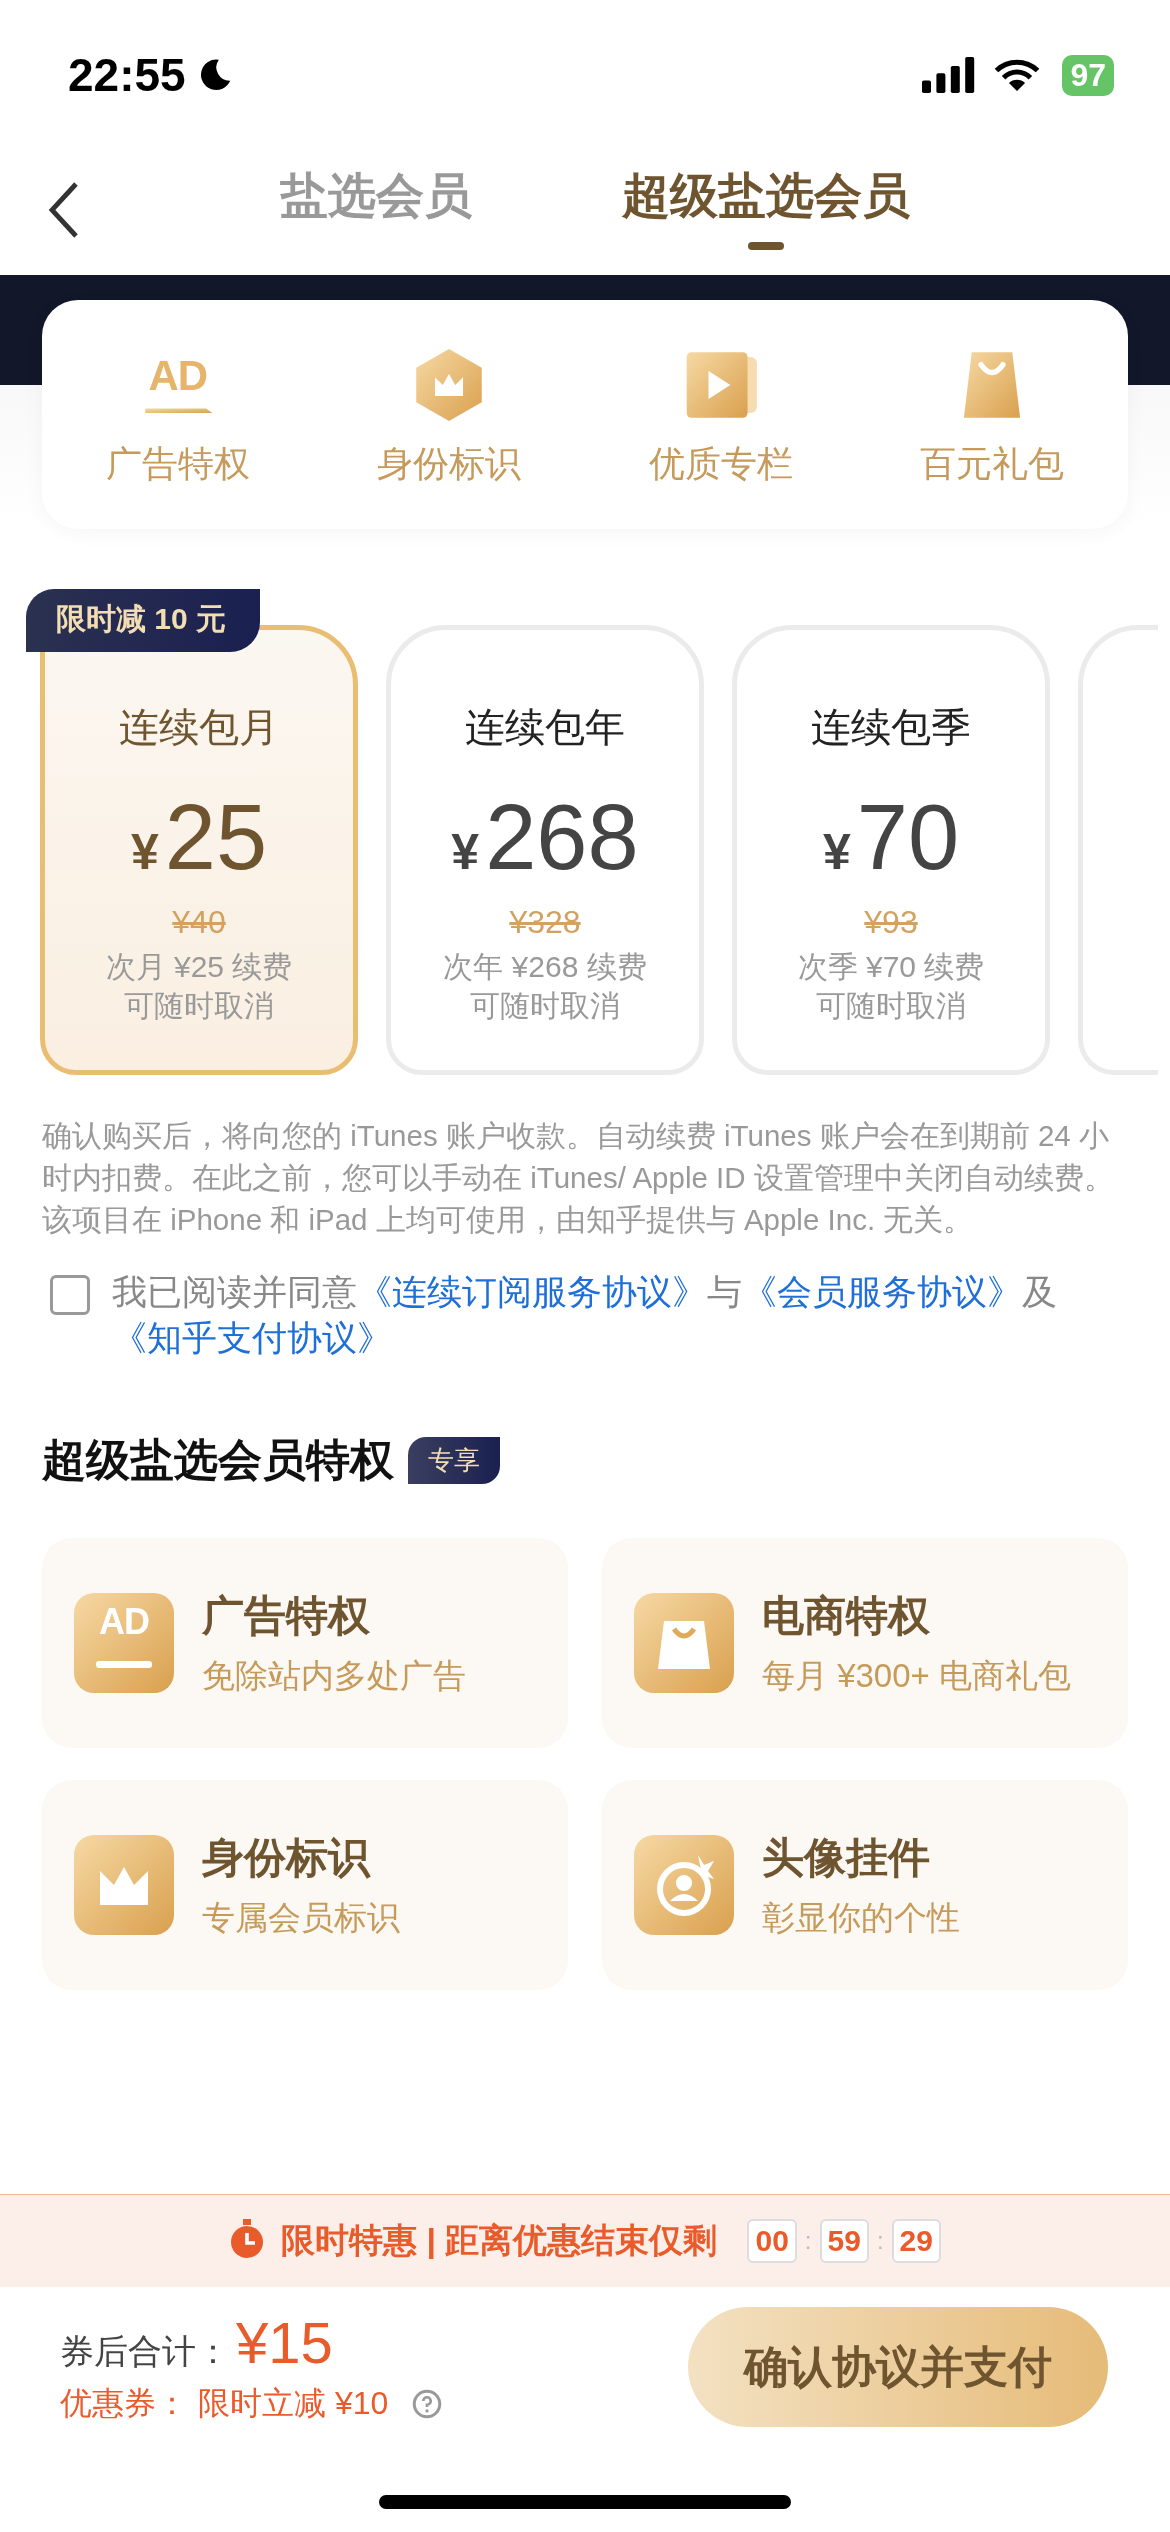 The image size is (1170, 2532). Describe the element at coordinates (898, 2367) in the screenshot. I see `pay-button: 确认协议并支付` at that location.